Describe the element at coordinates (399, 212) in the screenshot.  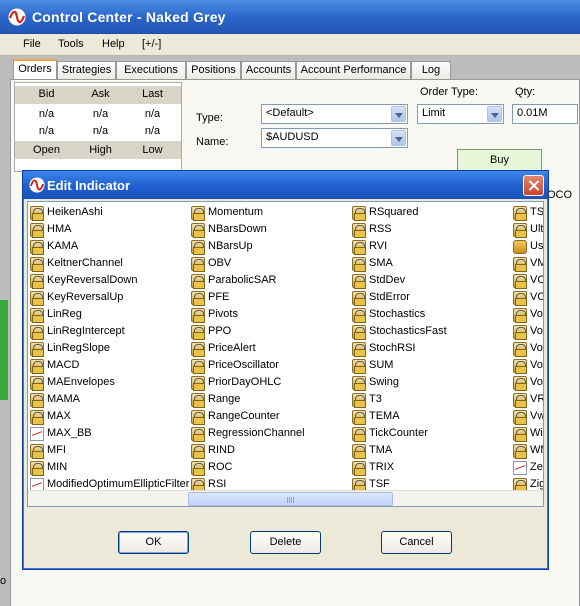
I see `list-item: RSquared` at that location.